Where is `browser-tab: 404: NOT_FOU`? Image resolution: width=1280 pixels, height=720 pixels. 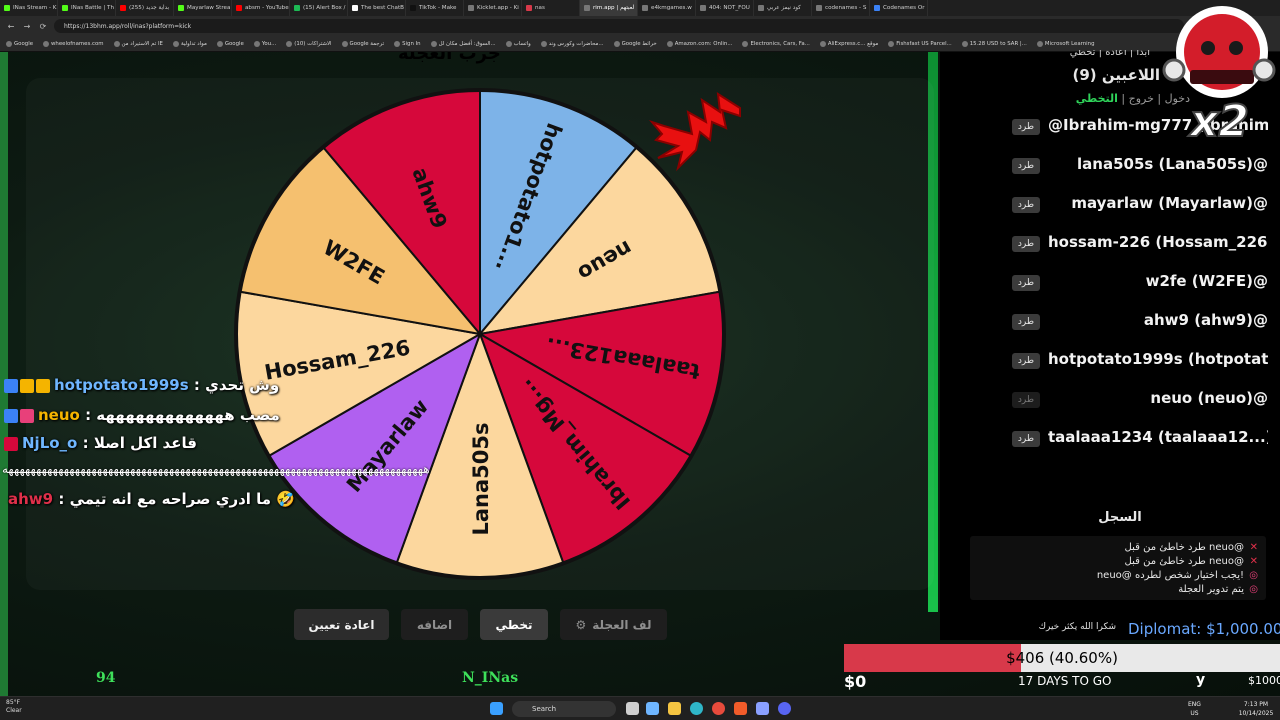
browser-tab: 404: NOT_FOU is located at coordinates (725, 8).